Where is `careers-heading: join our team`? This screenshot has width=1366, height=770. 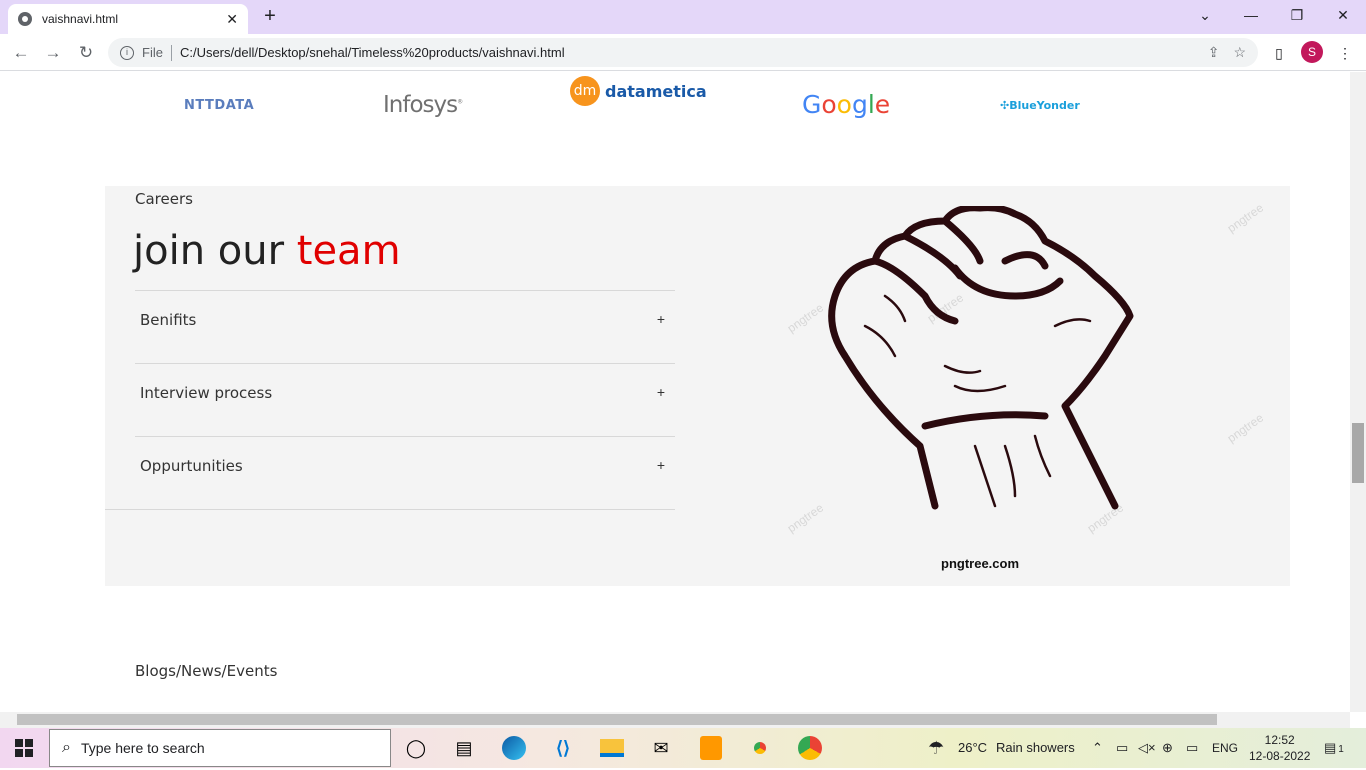
careers-heading: join our team is located at coordinates (267, 251).